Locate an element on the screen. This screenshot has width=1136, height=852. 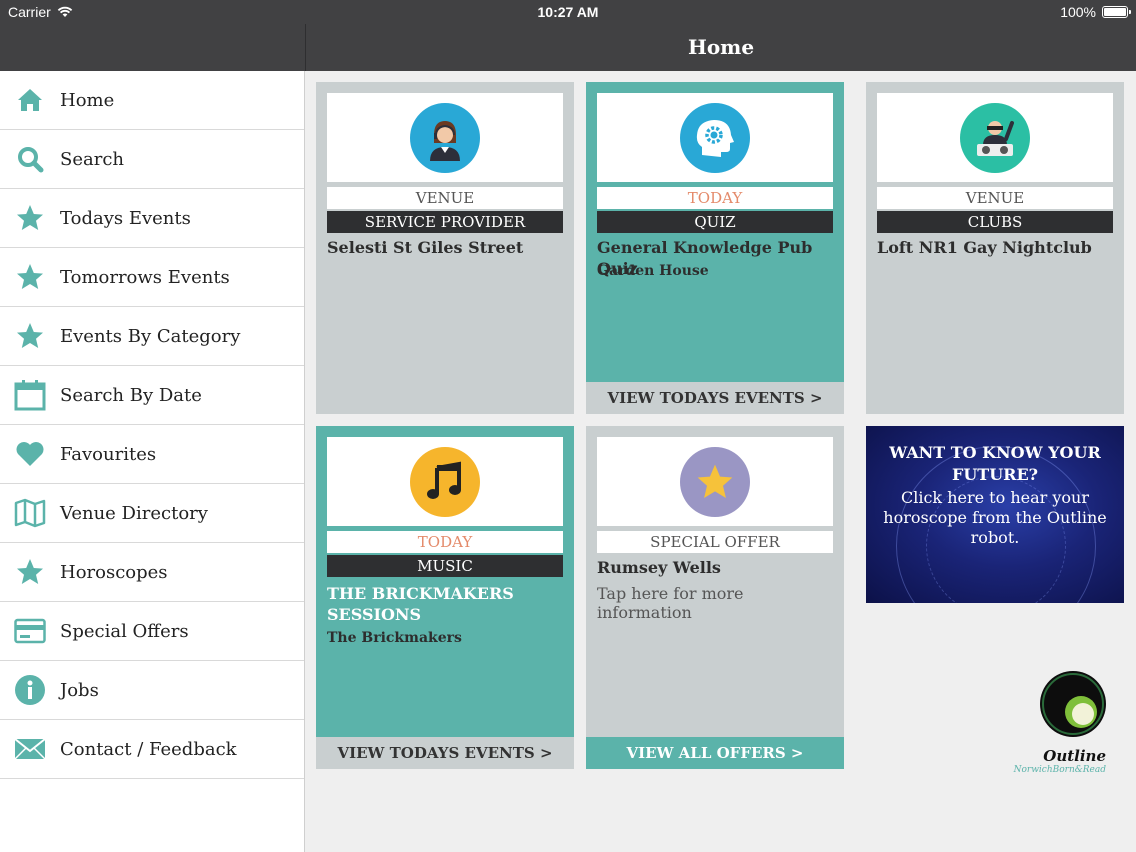
sidebar-header is located at coordinates (152, 47).